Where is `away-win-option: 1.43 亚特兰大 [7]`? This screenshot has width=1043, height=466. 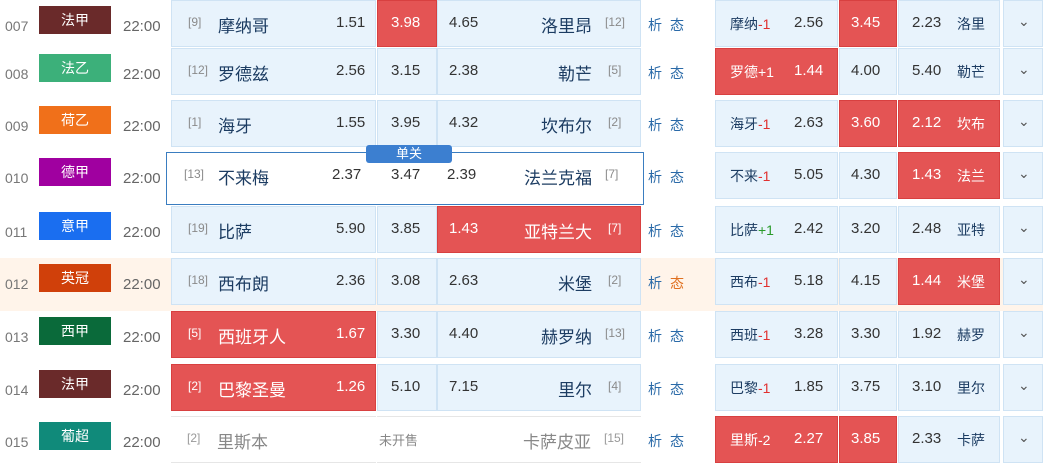
away-win-option: 1.43 亚特兰大 [7] is located at coordinates (539, 229).